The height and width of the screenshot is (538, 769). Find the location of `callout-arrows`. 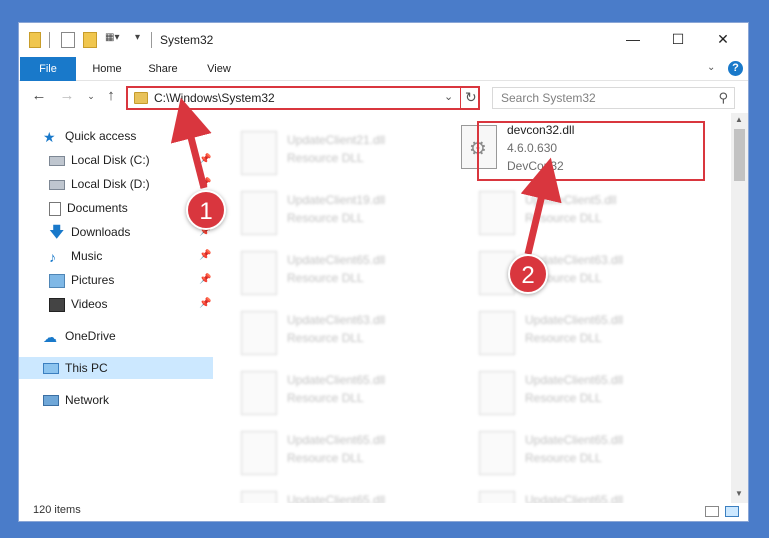

callout-arrows is located at coordinates (366, 176).